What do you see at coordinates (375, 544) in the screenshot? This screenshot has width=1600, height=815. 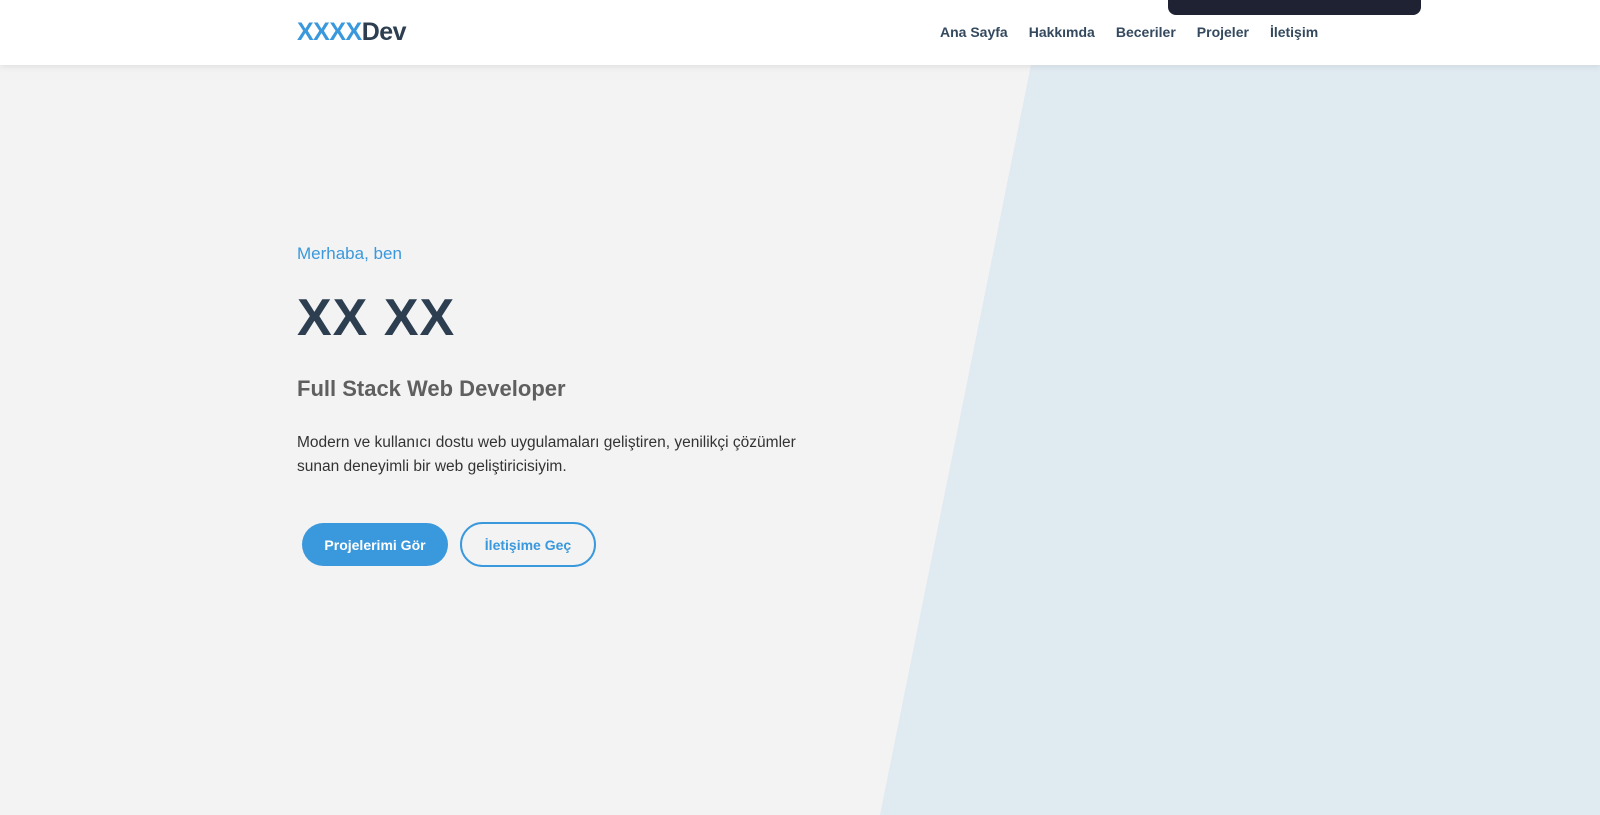 I see `view-projects-button: Projelerimi Gör` at bounding box center [375, 544].